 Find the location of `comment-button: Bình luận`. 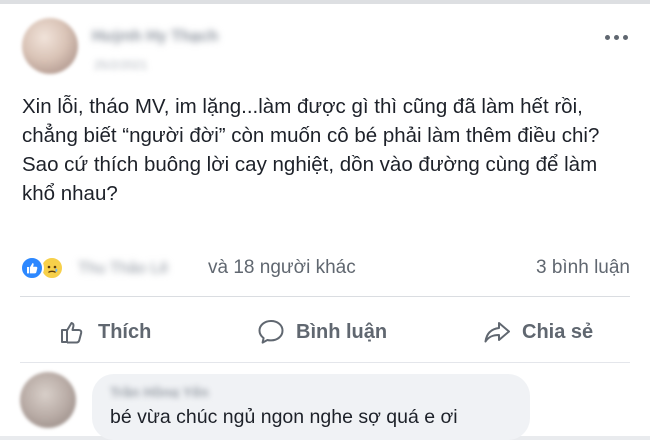

comment-button: Bình luận is located at coordinates (321, 332).